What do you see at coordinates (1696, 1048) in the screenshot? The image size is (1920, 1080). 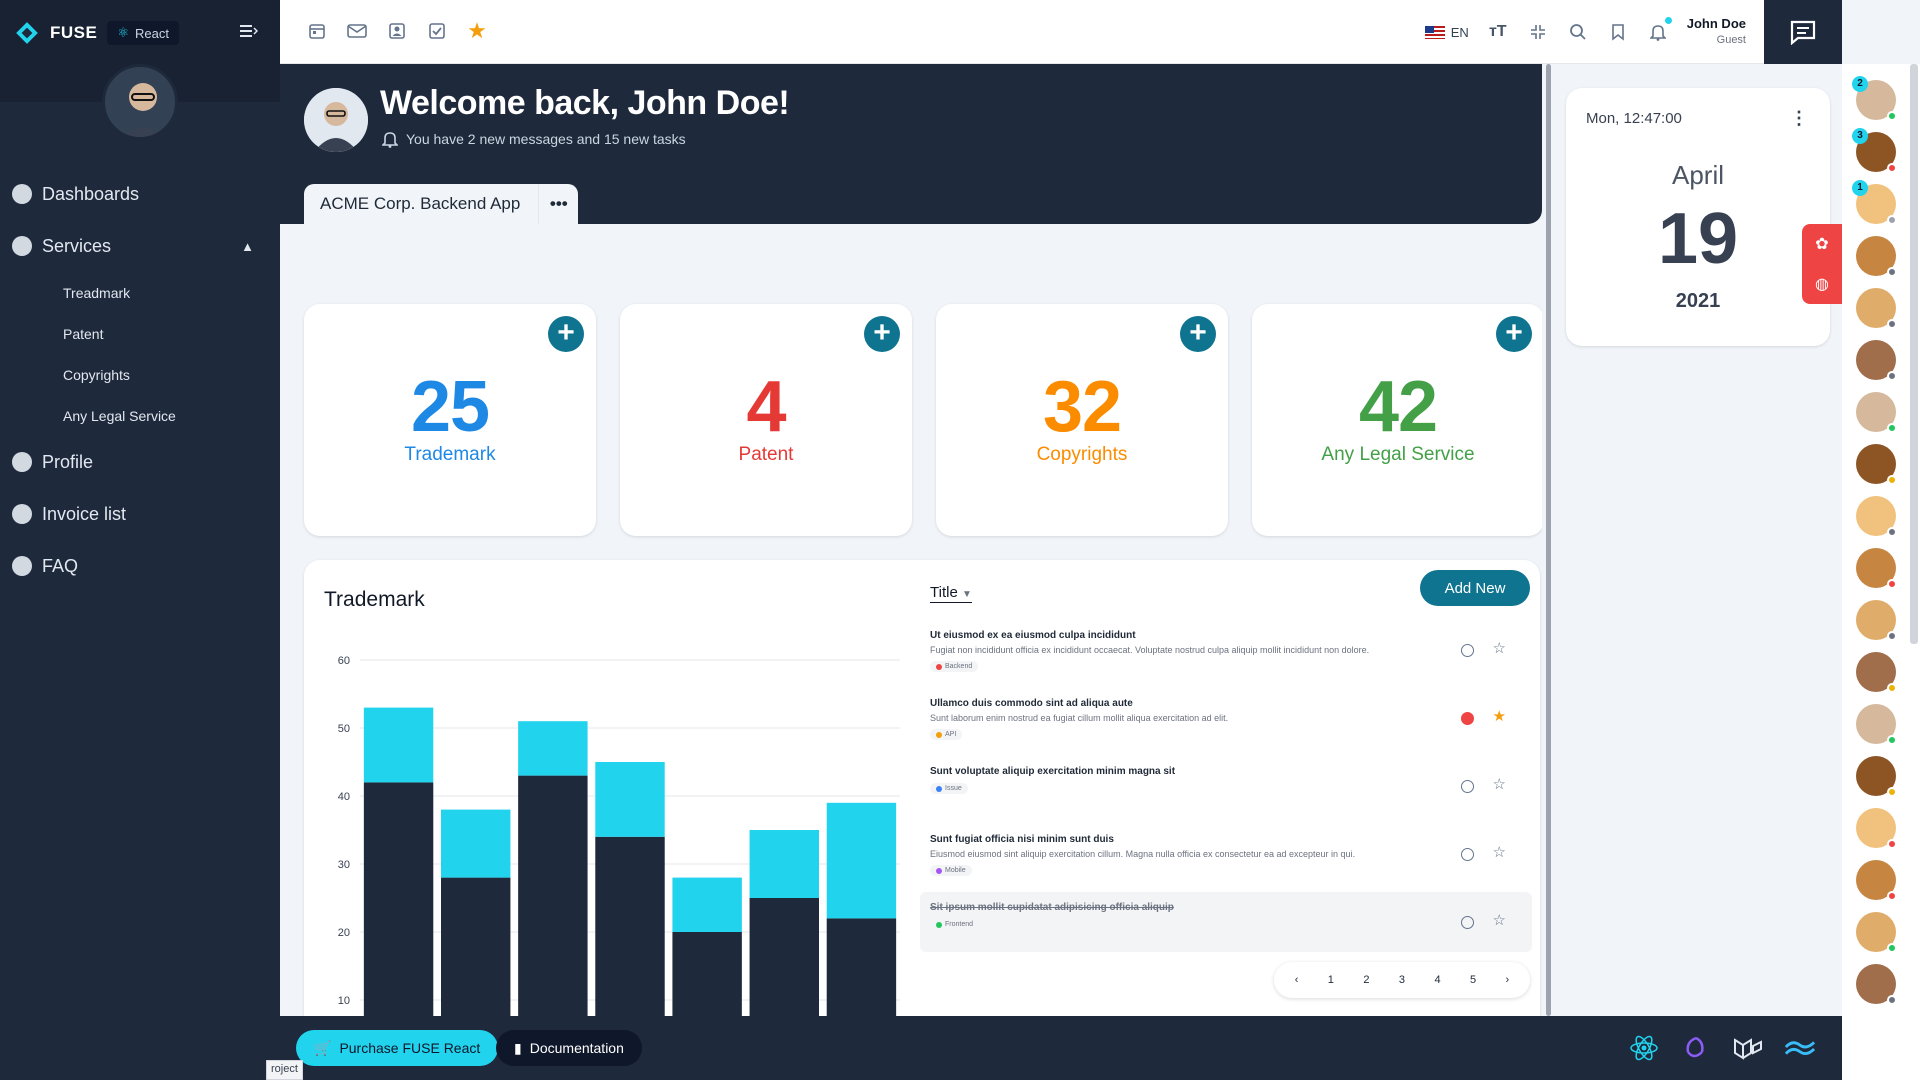 I see `redux-logo-icon` at bounding box center [1696, 1048].